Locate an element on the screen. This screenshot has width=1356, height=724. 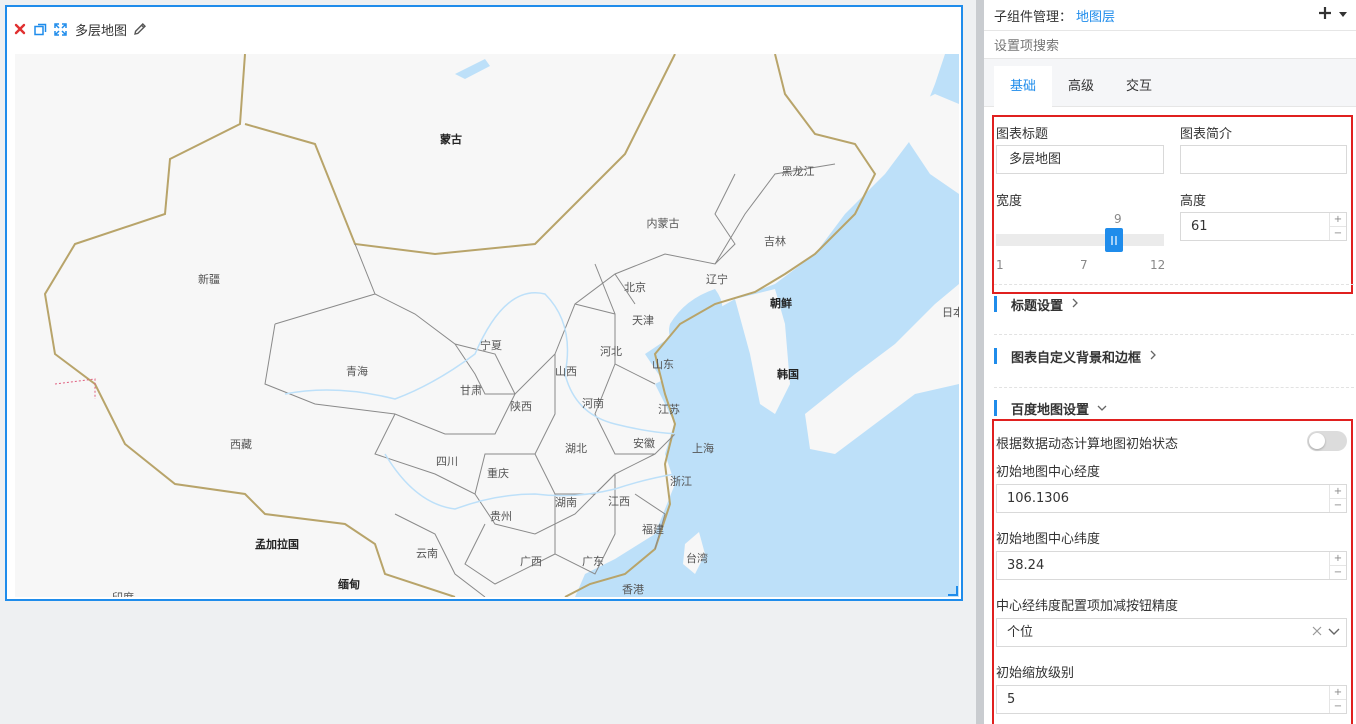
map-label-beijing: 北京 is located at coordinates (635, 287).